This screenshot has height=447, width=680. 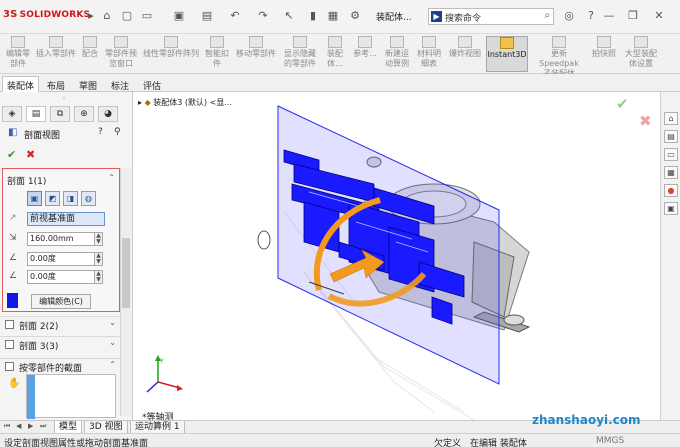 What do you see at coordinates (263, 16) in the screenshot?
I see `redo-icon: ↷` at bounding box center [263, 16].